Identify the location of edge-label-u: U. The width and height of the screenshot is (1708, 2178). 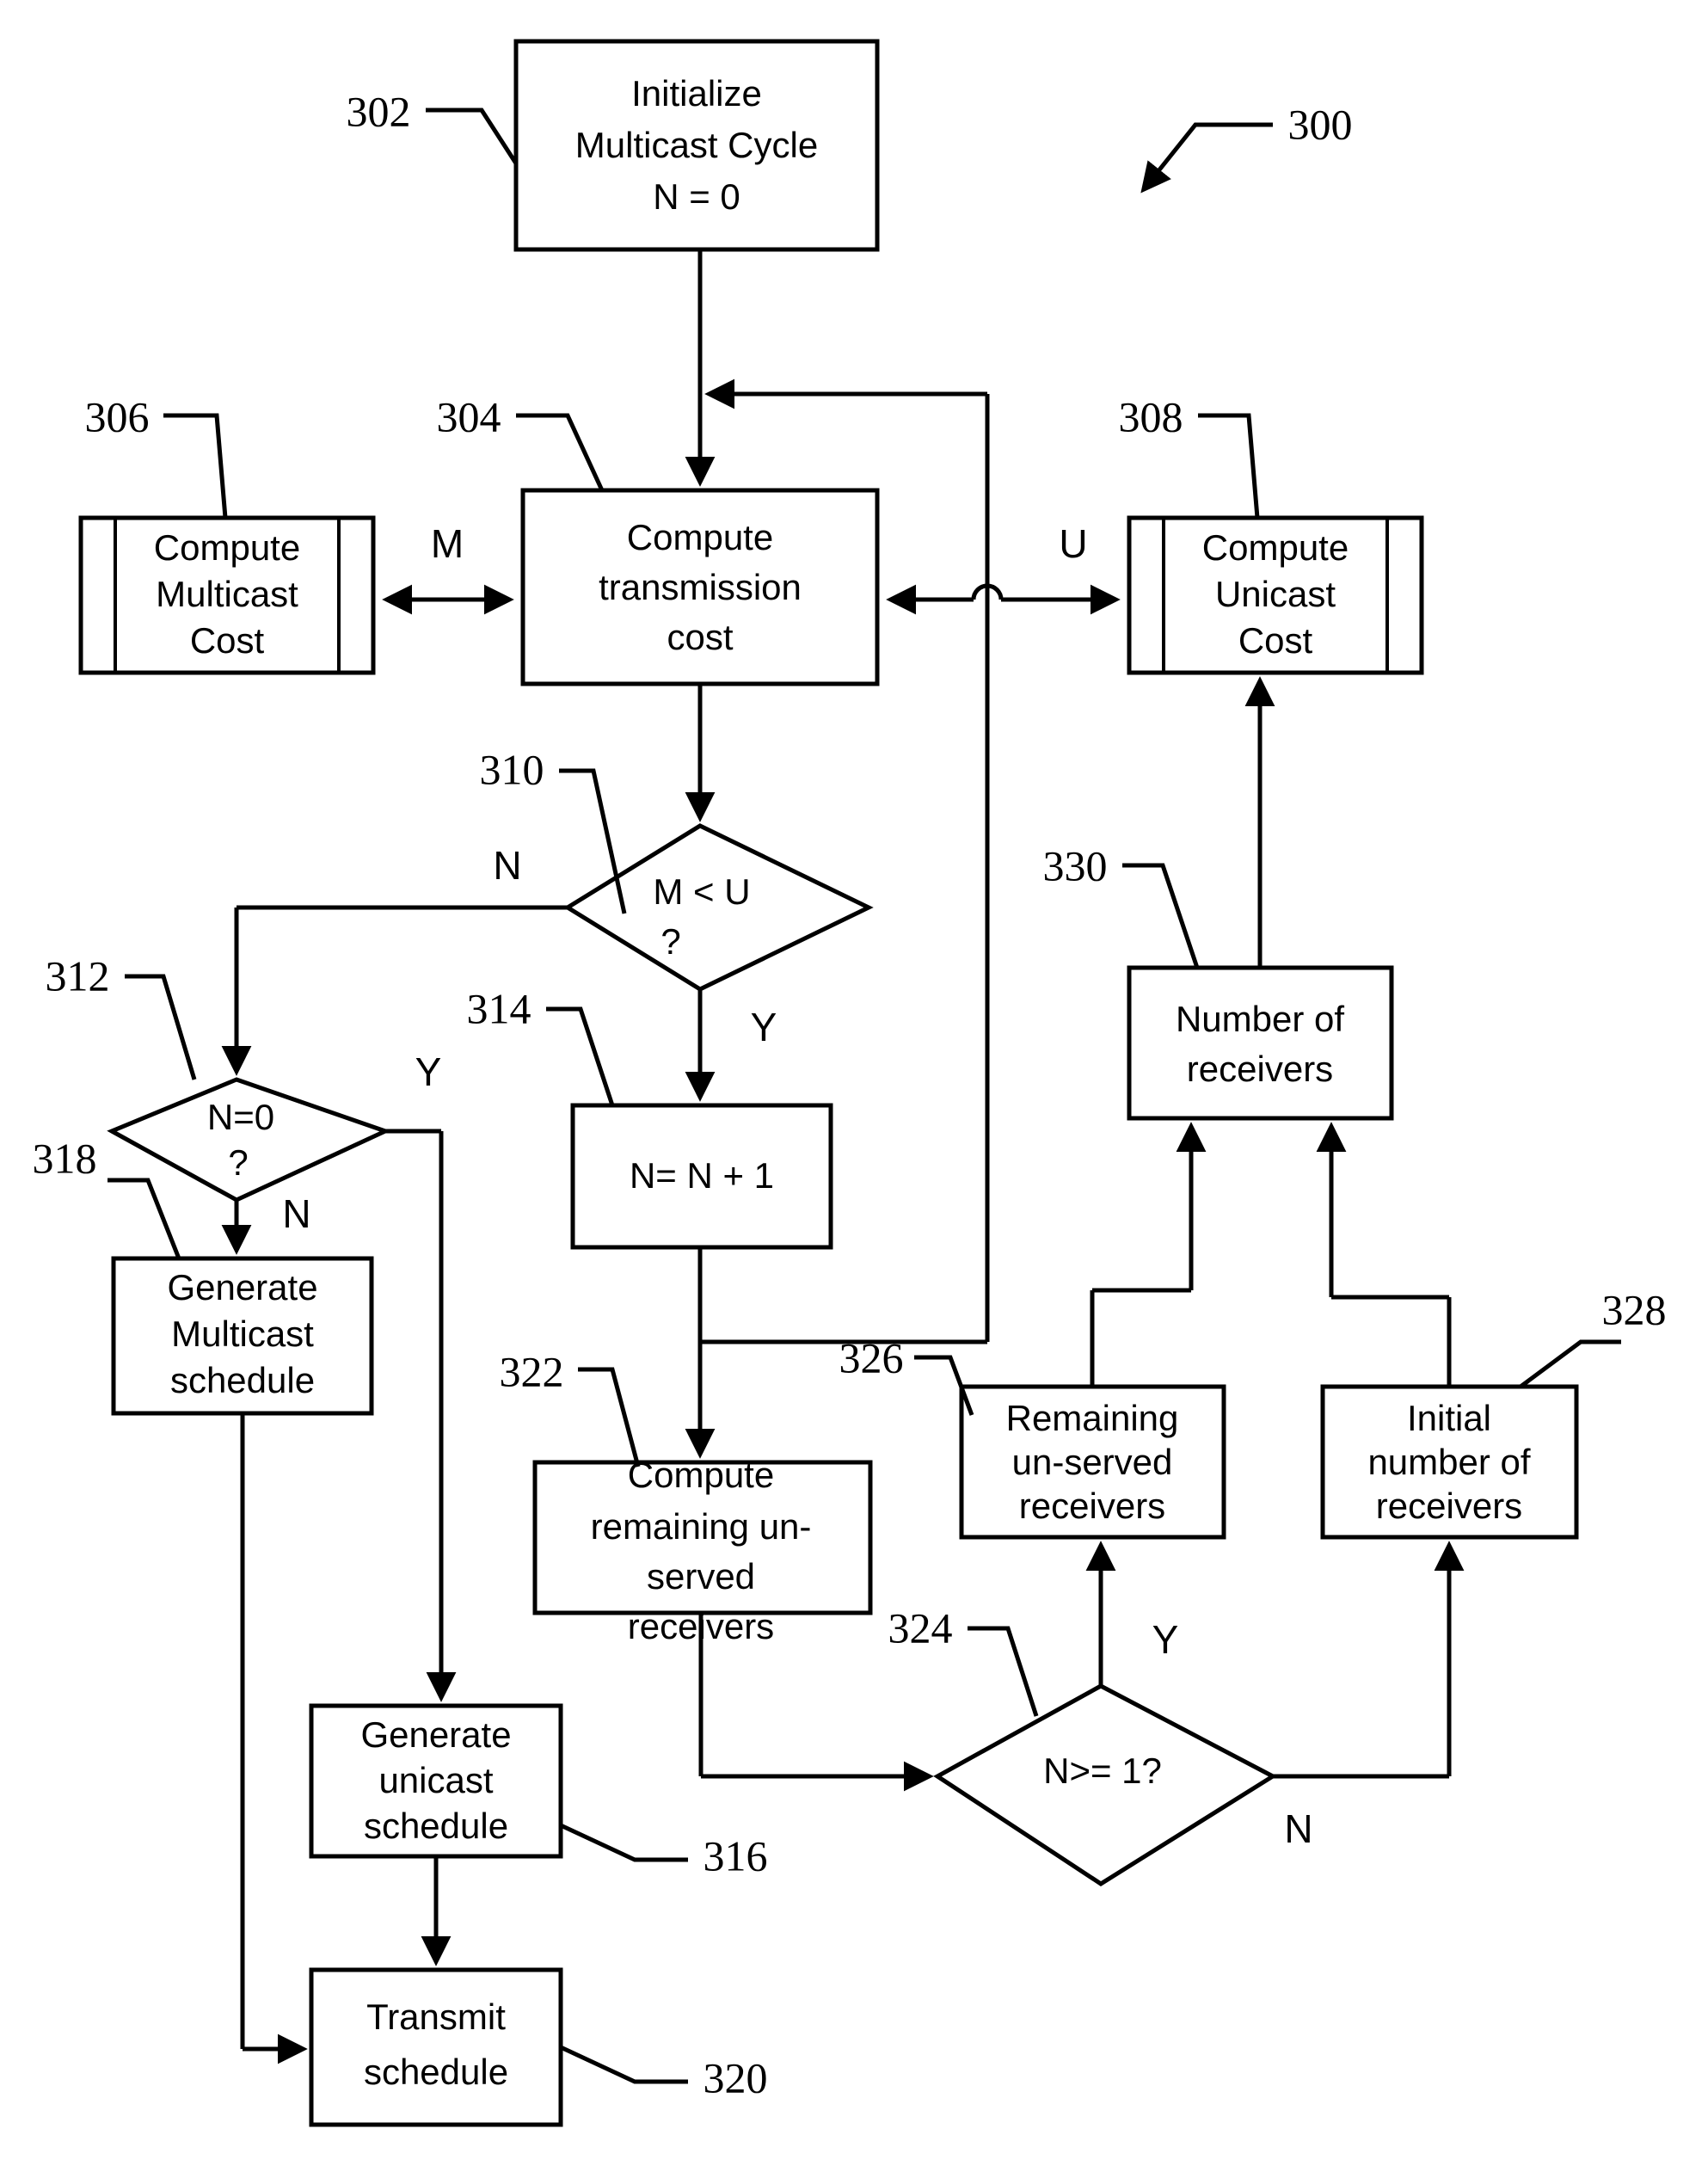
(1073, 543).